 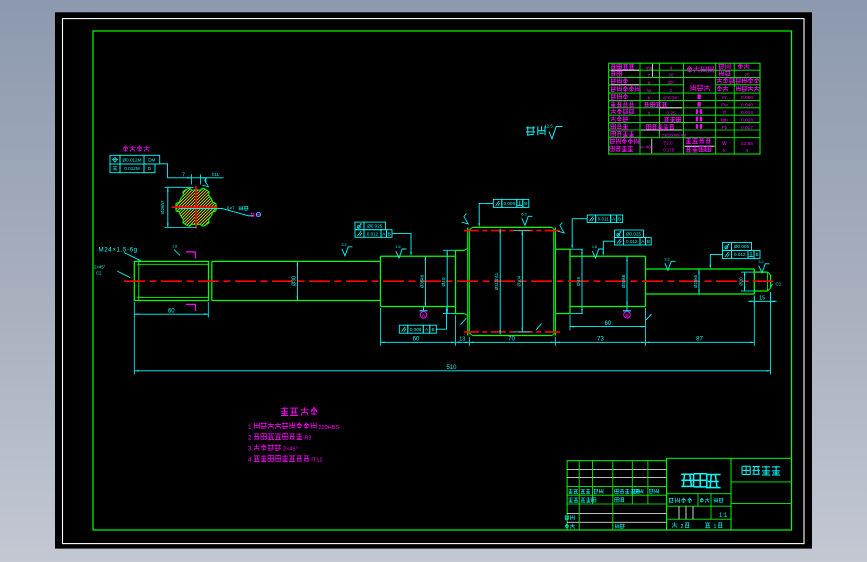 What do you see at coordinates (649, 99) in the screenshot?
I see `svg-text: b` at bounding box center [649, 99].